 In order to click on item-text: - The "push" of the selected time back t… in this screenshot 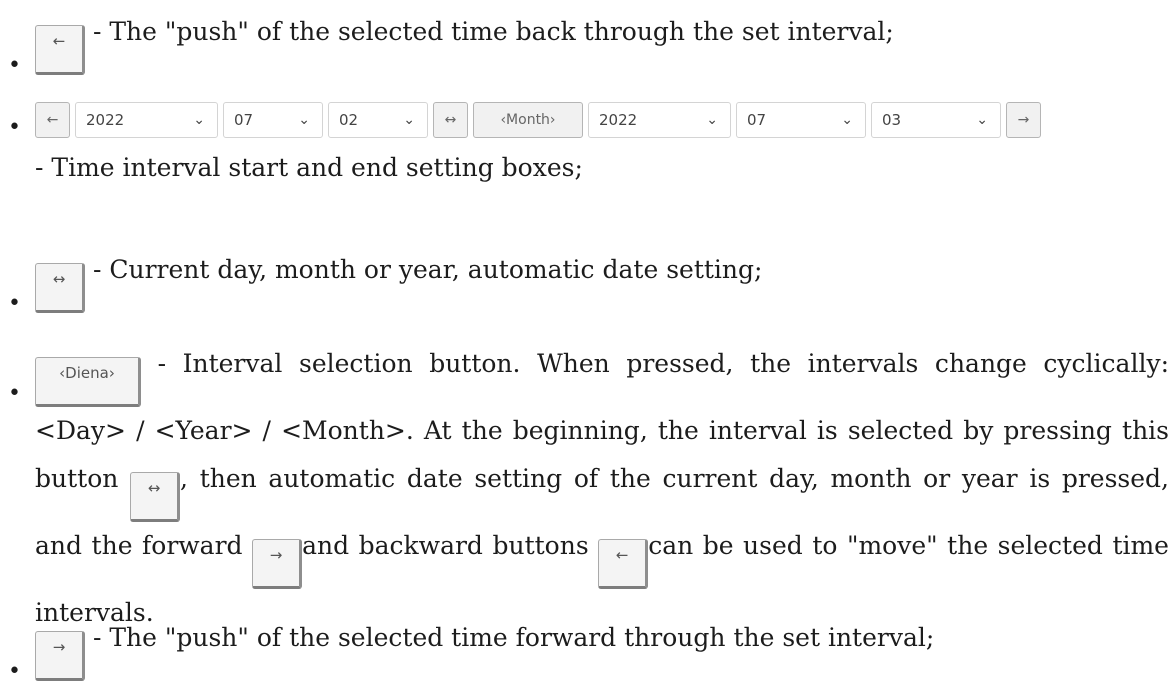, I will do `click(489, 31)`.